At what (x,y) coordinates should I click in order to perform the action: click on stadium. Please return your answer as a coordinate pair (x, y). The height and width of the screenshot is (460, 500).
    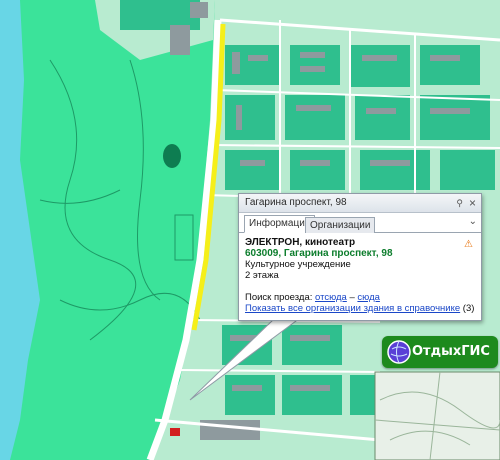
    Looking at the image, I should click on (172, 156).